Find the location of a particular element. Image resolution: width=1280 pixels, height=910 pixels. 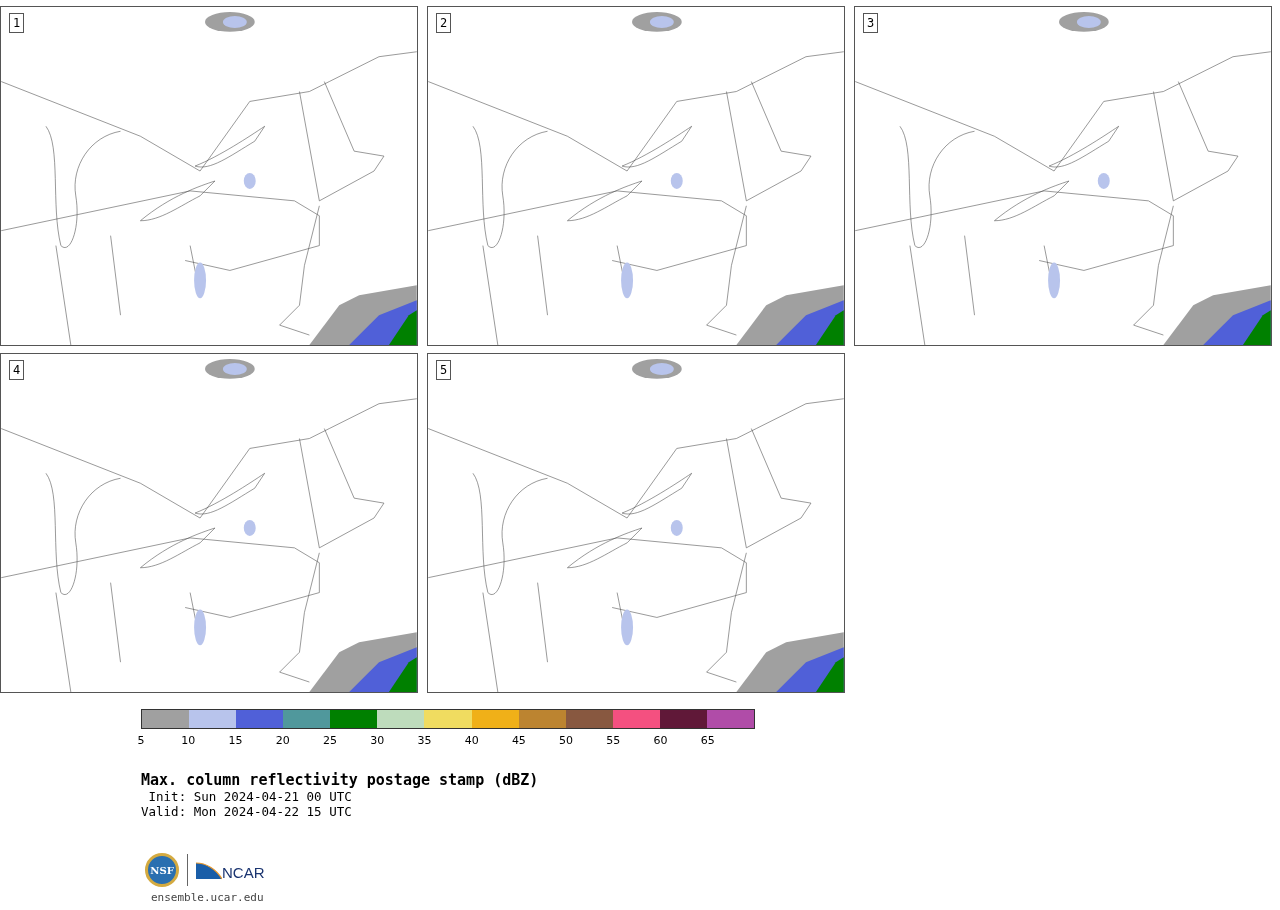

init-time: Init: Sun 2024-04-21 00 UTC is located at coordinates (249, 796).